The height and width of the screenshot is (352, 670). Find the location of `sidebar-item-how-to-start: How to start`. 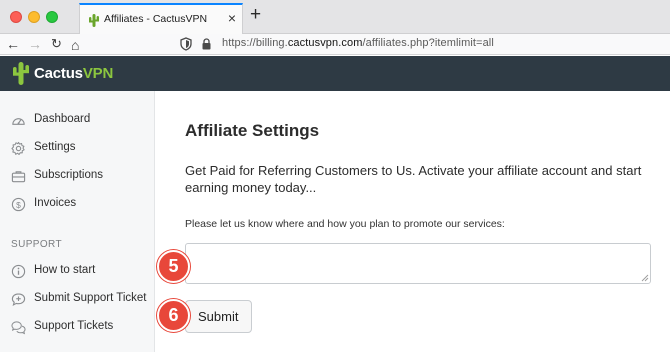

sidebar-item-how-to-start: How to start is located at coordinates (83, 272).